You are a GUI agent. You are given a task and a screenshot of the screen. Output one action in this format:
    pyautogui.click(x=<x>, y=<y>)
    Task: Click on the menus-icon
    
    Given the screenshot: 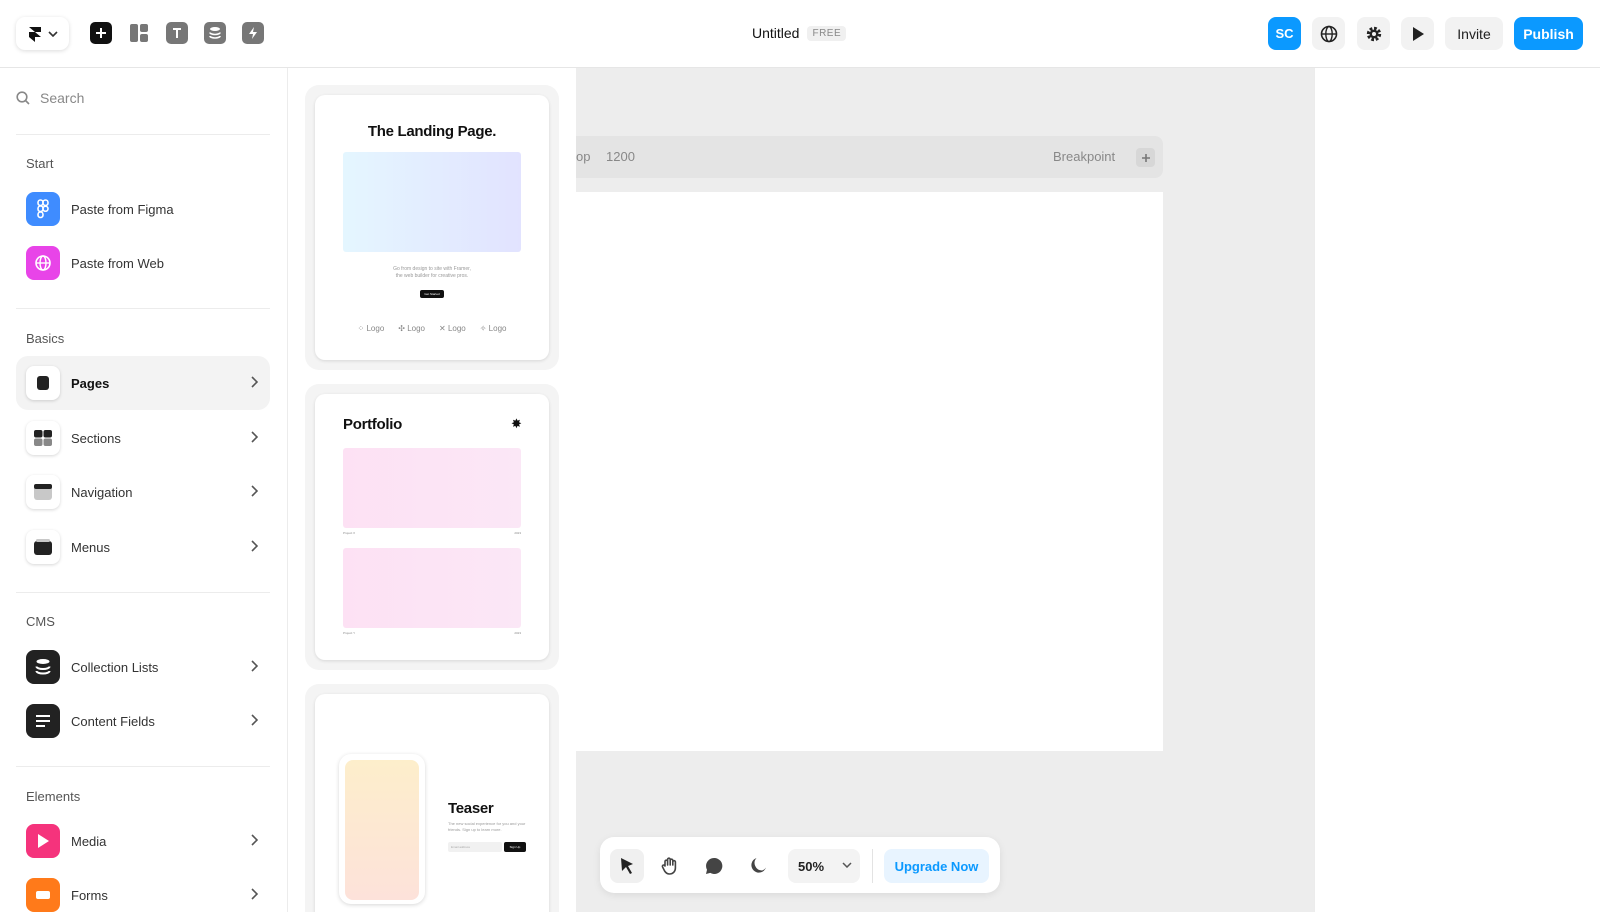 What is the action you would take?
    pyautogui.click(x=43, y=547)
    